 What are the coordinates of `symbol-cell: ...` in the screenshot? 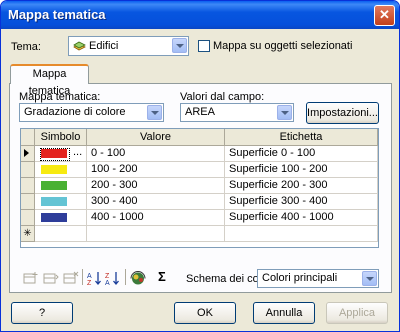 It's located at (61, 154).